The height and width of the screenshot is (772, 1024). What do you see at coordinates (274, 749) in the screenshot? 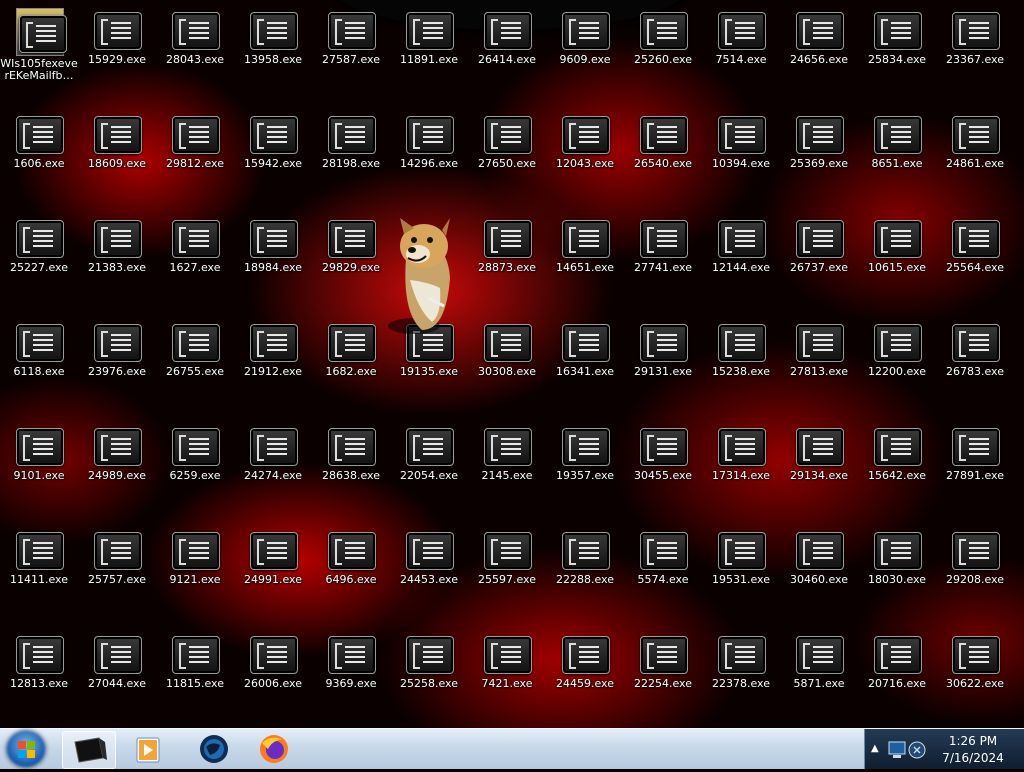
I see `taskbar-firefox-button` at bounding box center [274, 749].